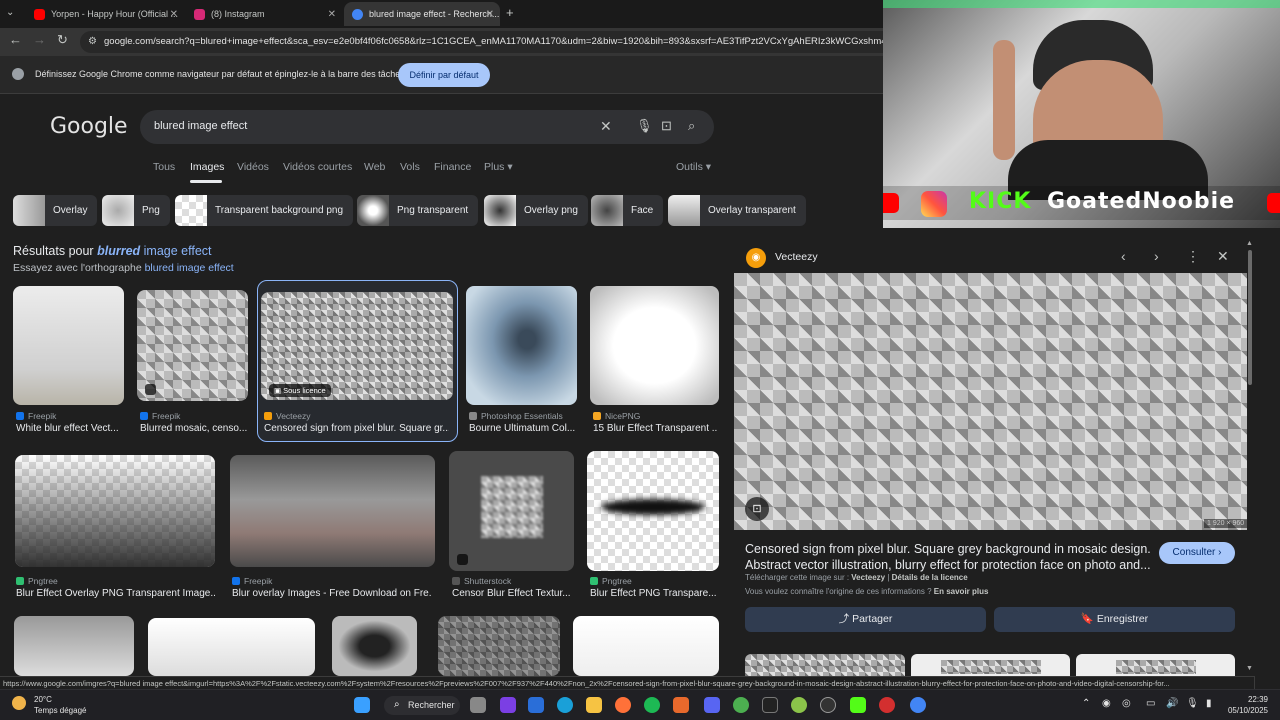 Image resolution: width=1280 pixels, height=720 pixels. What do you see at coordinates (1197, 553) in the screenshot?
I see `visit-button: Consulter ›` at bounding box center [1197, 553].